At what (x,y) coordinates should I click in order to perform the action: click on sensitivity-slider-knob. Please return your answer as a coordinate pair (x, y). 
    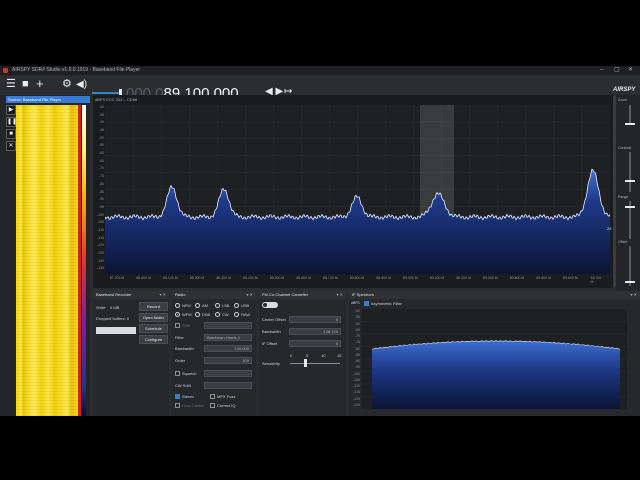
    Looking at the image, I should click on (305, 363).